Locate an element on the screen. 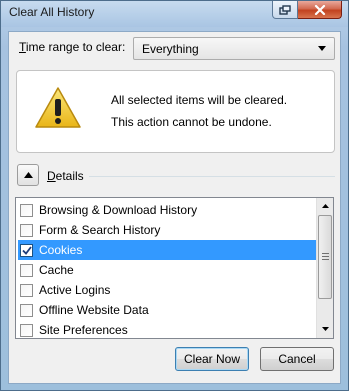  time-range-row: Time range to clear: is located at coordinates (72, 47).